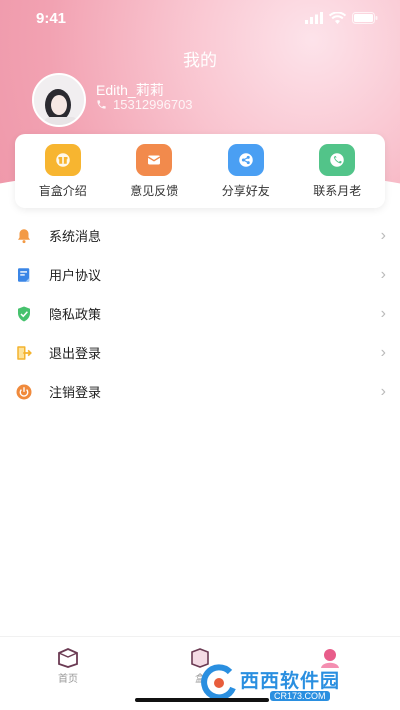 The height and width of the screenshot is (710, 400). Describe the element at coordinates (59, 100) in the screenshot. I see `avatar` at that location.